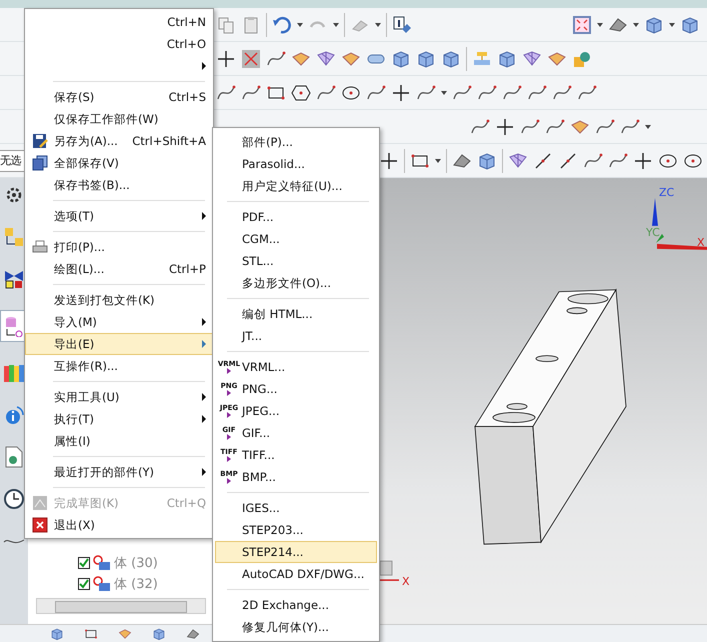 Image resolution: width=707 pixels, height=642 pixels. Describe the element at coordinates (119, 22) in the screenshot. I see `menu-item: Ctrl+N` at that location.